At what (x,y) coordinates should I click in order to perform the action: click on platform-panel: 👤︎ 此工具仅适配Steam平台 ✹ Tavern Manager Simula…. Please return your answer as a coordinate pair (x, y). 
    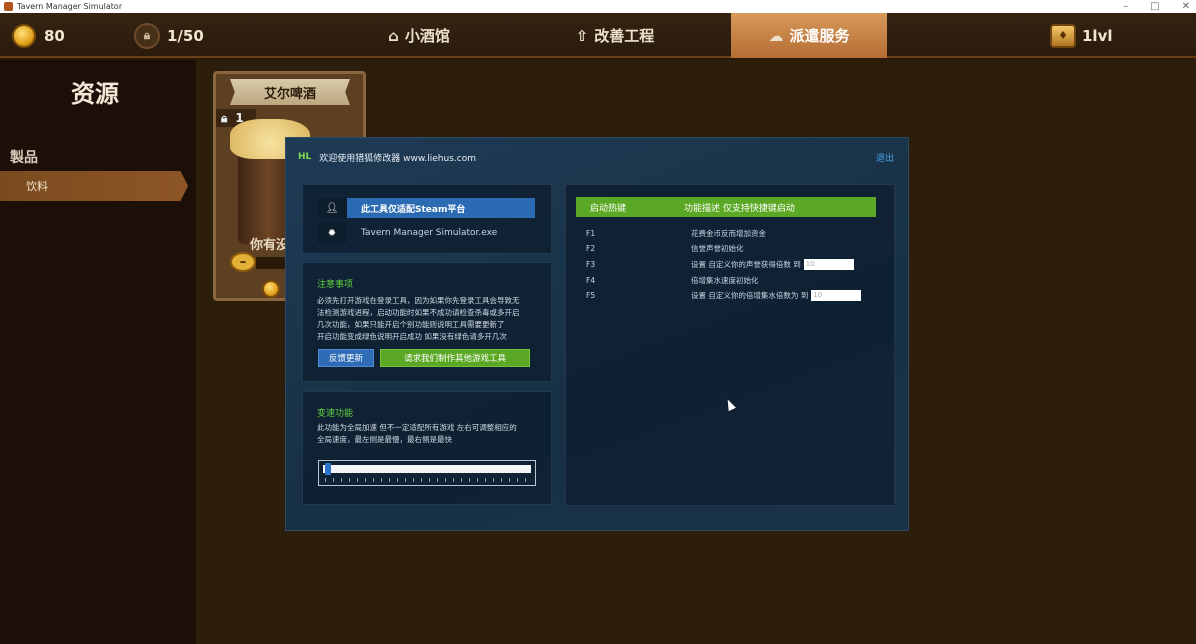
    Looking at the image, I should click on (427, 219).